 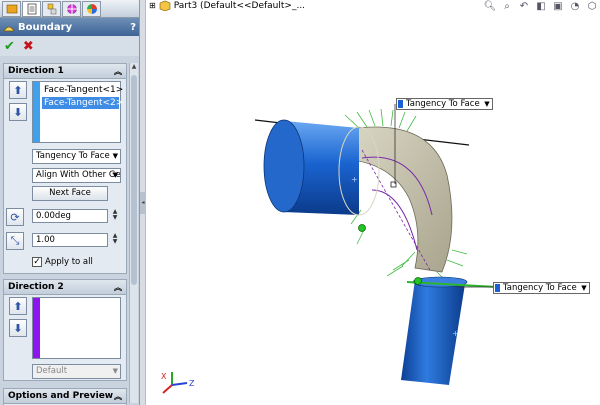 What do you see at coordinates (61, 396) in the screenshot?
I see `options-title: Options and Preview` at bounding box center [61, 396].